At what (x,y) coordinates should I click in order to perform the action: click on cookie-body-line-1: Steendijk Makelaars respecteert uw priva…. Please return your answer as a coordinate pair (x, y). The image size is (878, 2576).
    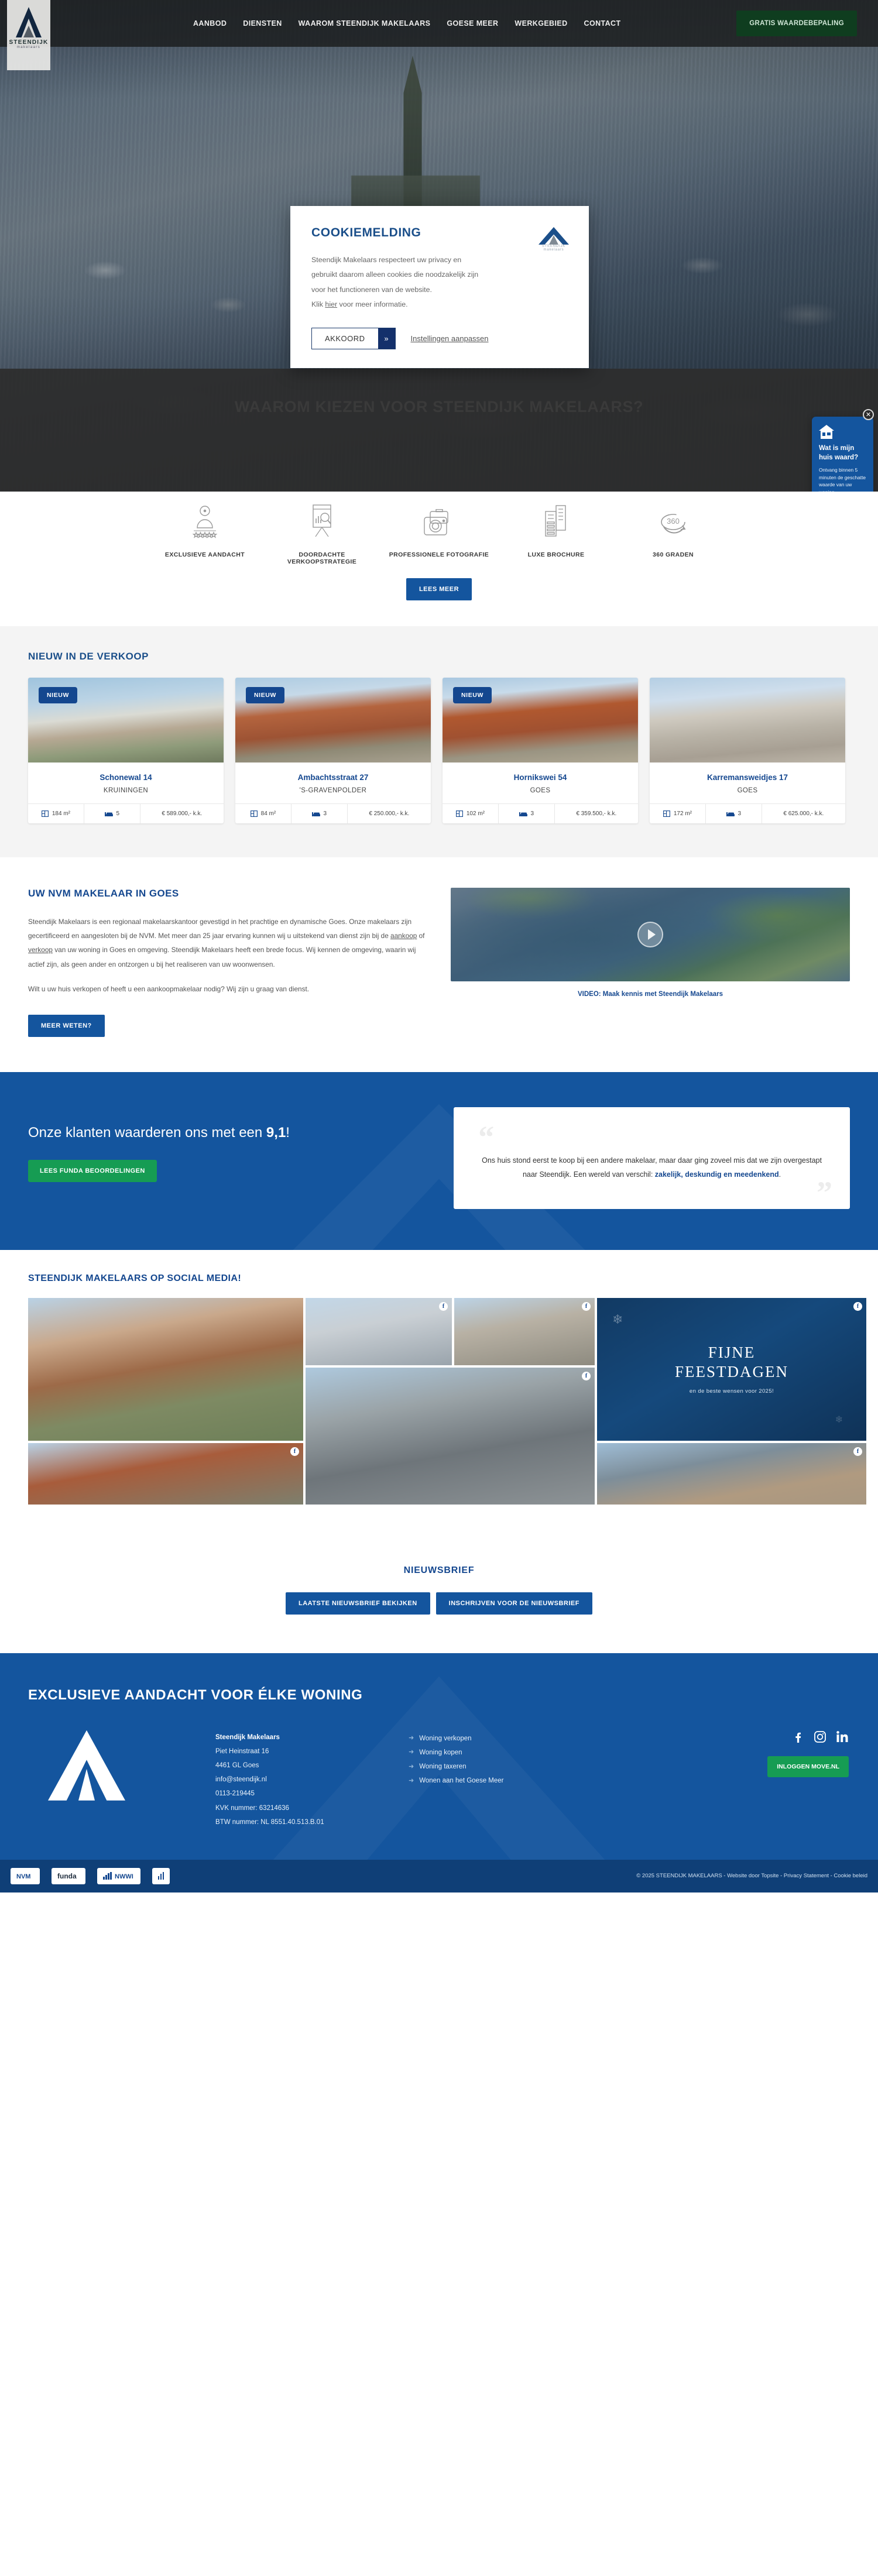
    Looking at the image, I should click on (387, 260).